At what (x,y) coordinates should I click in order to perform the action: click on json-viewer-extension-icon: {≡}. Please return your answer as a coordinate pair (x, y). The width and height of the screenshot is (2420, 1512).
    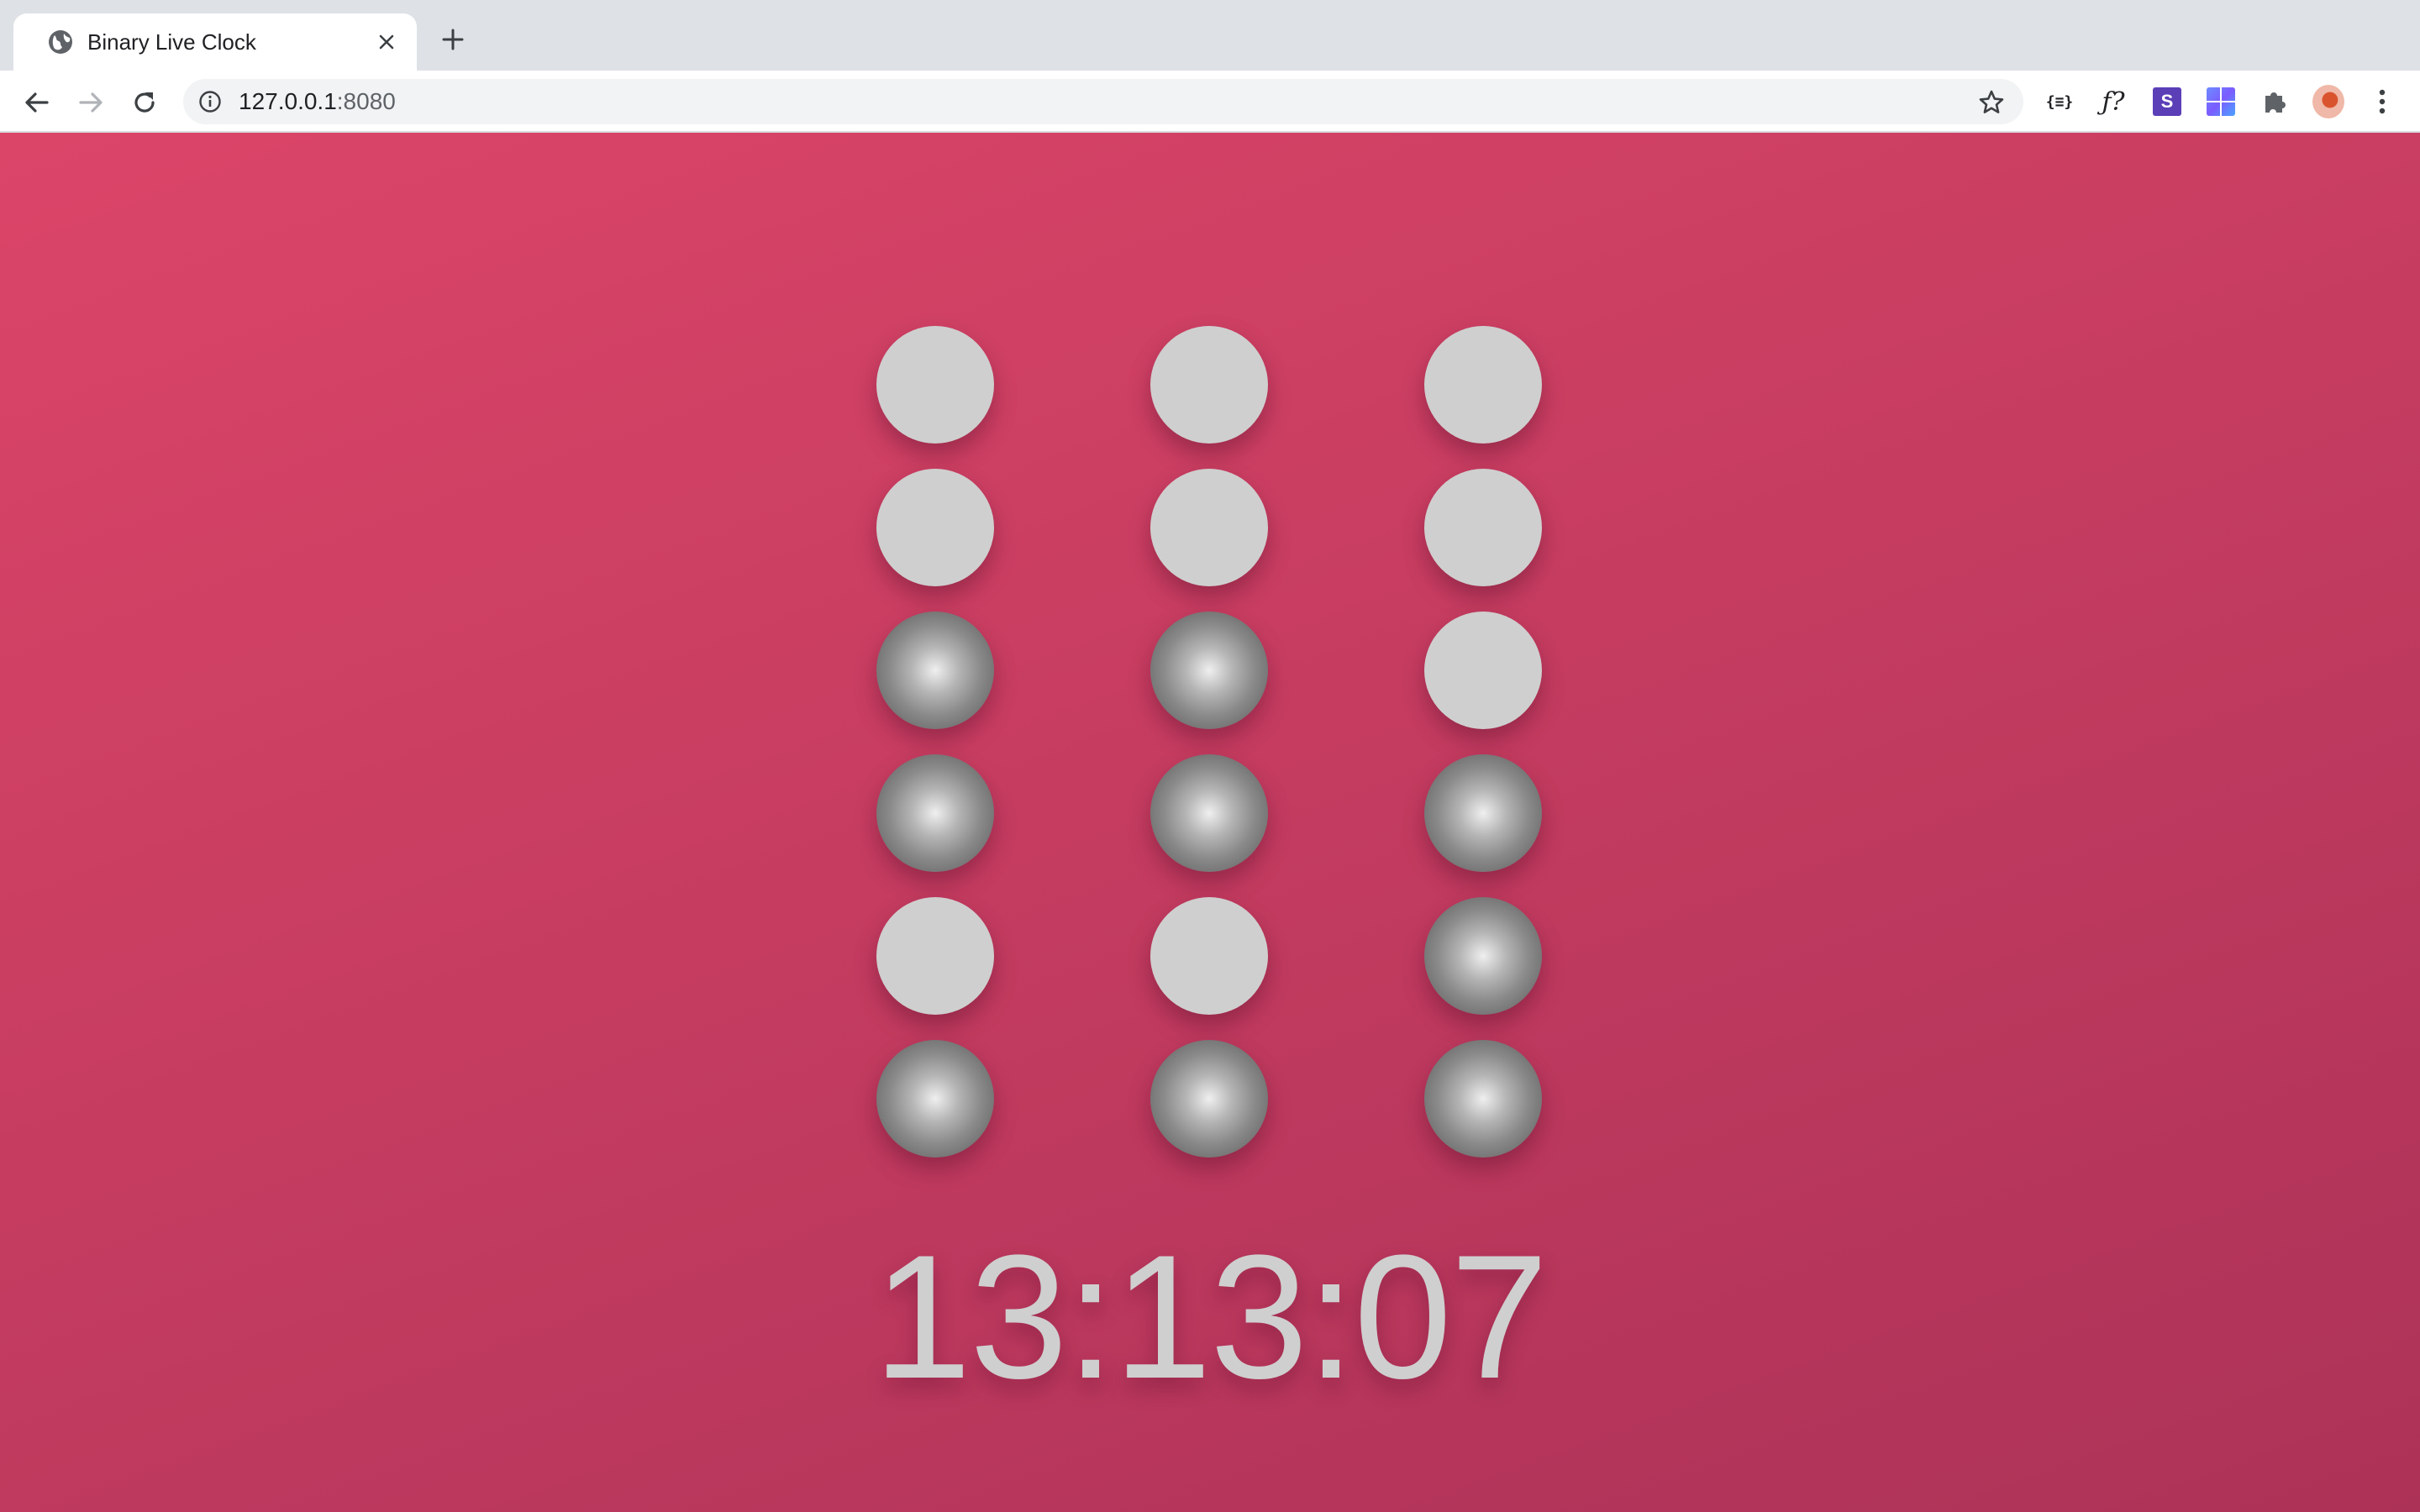
    Looking at the image, I should click on (2059, 102).